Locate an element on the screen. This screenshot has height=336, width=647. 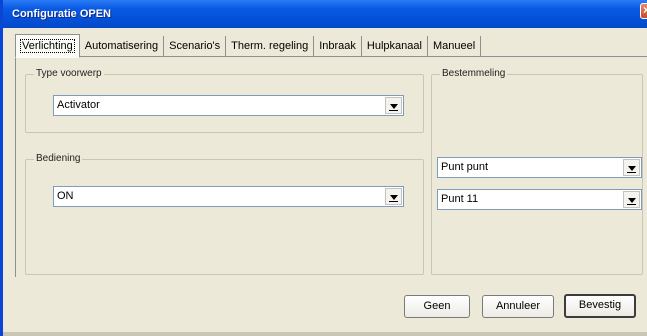
group-label-bestemmeling: Bestemmeling is located at coordinates (474, 73).